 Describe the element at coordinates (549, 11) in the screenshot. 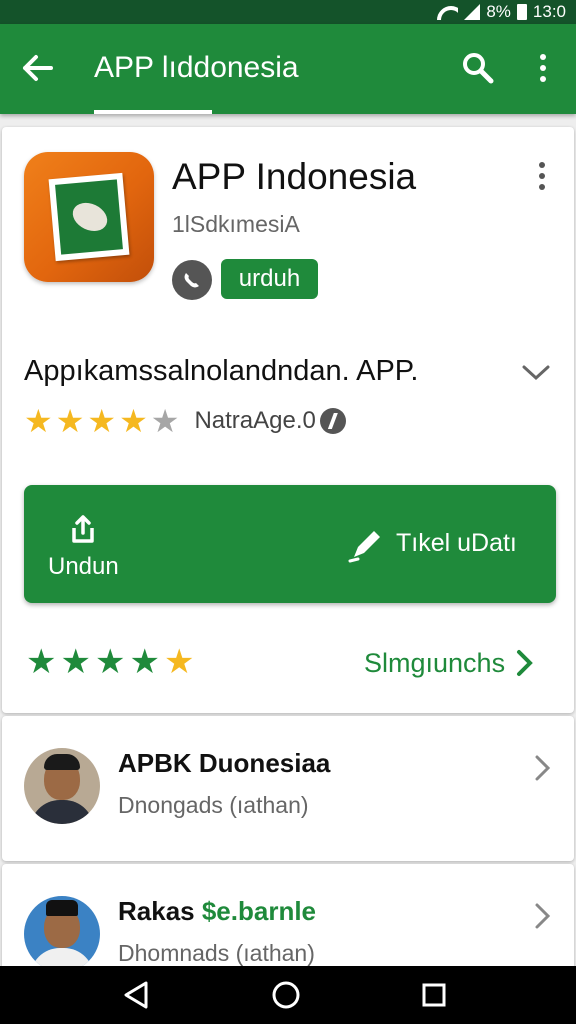

I see `clock: 13:0` at that location.